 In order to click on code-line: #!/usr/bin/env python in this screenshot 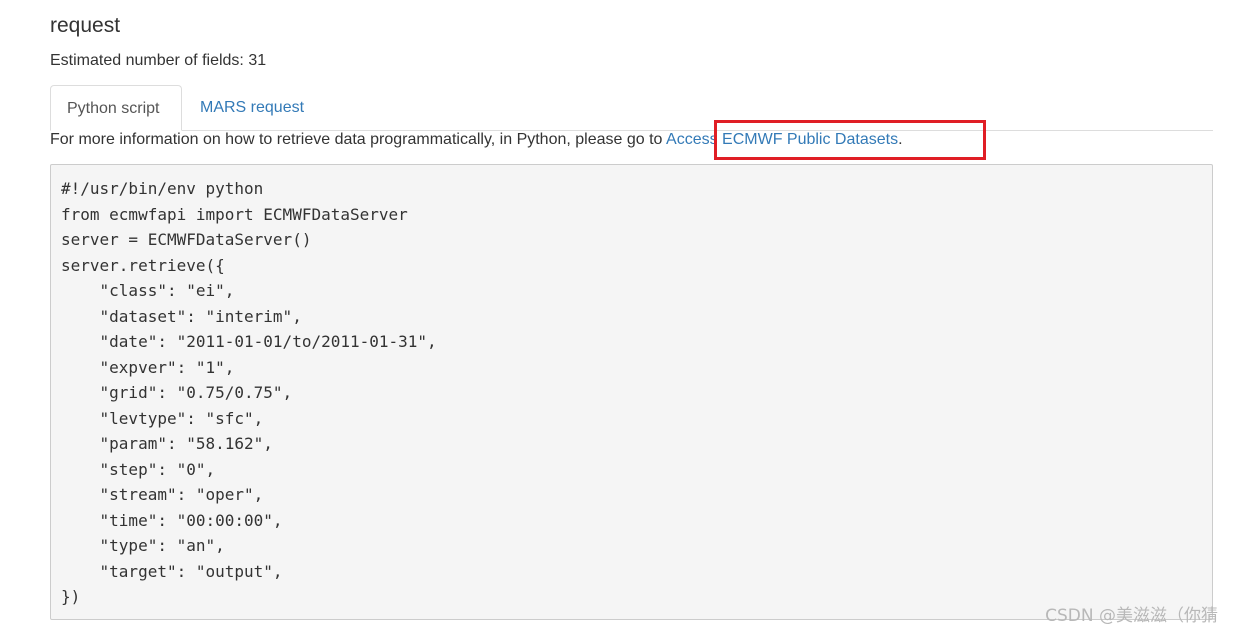, I will do `click(162, 188)`.